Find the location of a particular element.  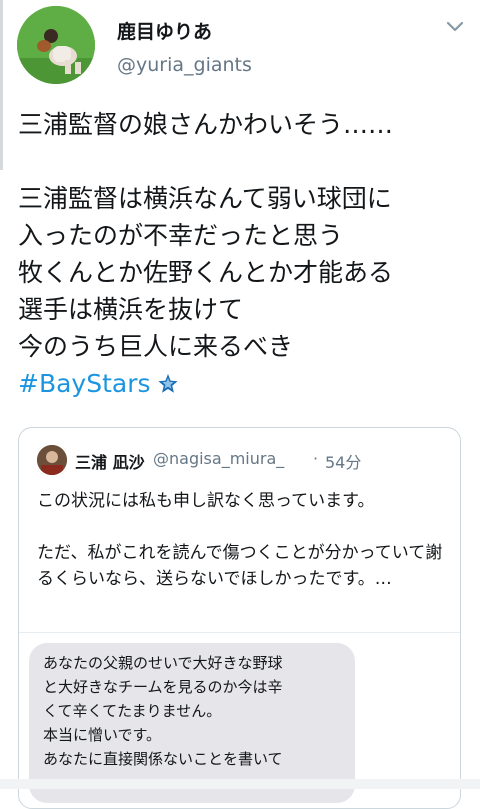

avatar-photo is located at coordinates (56, 45).